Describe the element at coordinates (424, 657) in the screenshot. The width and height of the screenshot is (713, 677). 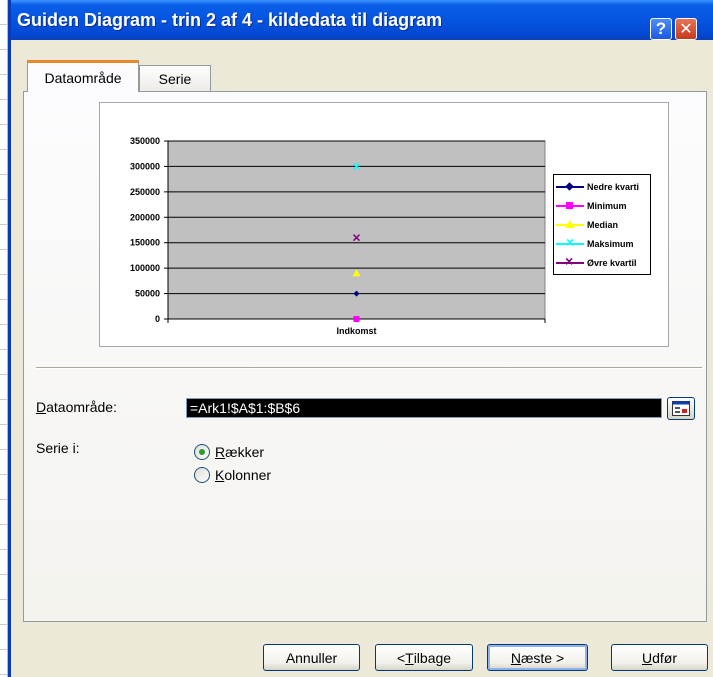
I see `back-button: < Tilbage` at that location.